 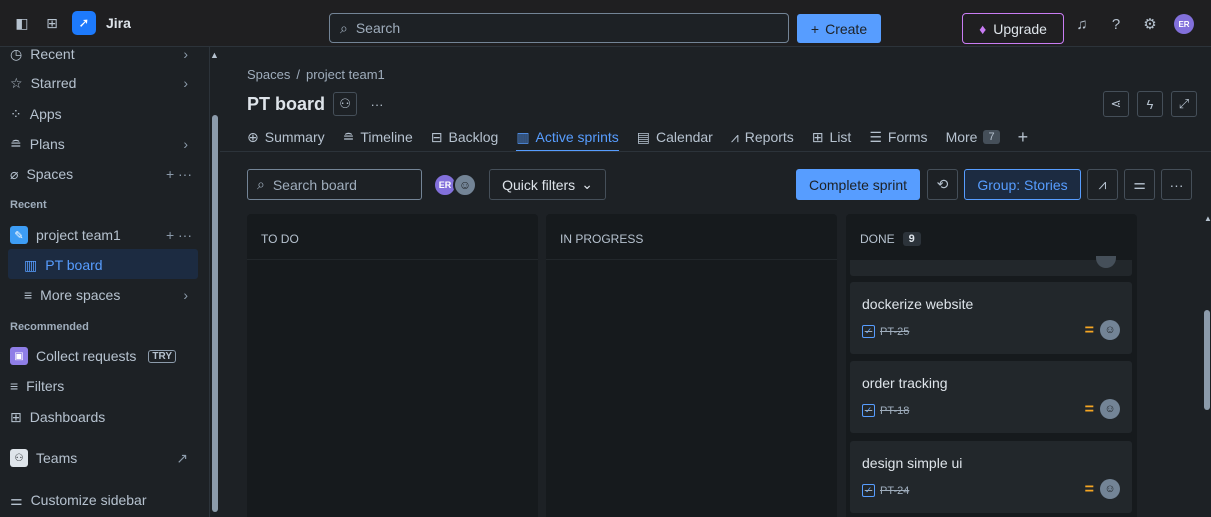 I want to click on sprint-settings-icon: ⟲, so click(x=942, y=184).